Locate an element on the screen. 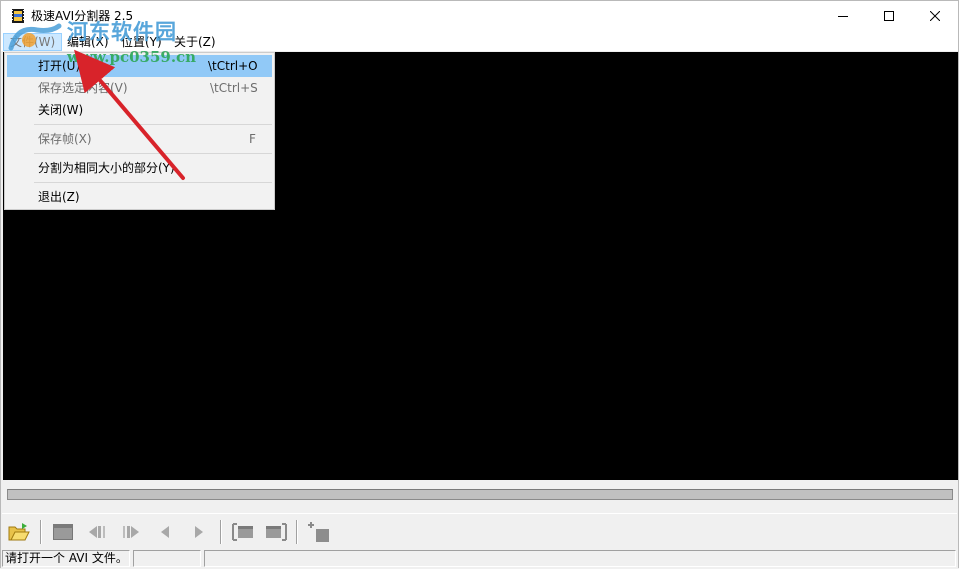 Image resolution: width=959 pixels, height=569 pixels. next-frame-icon is located at coordinates (199, 532).